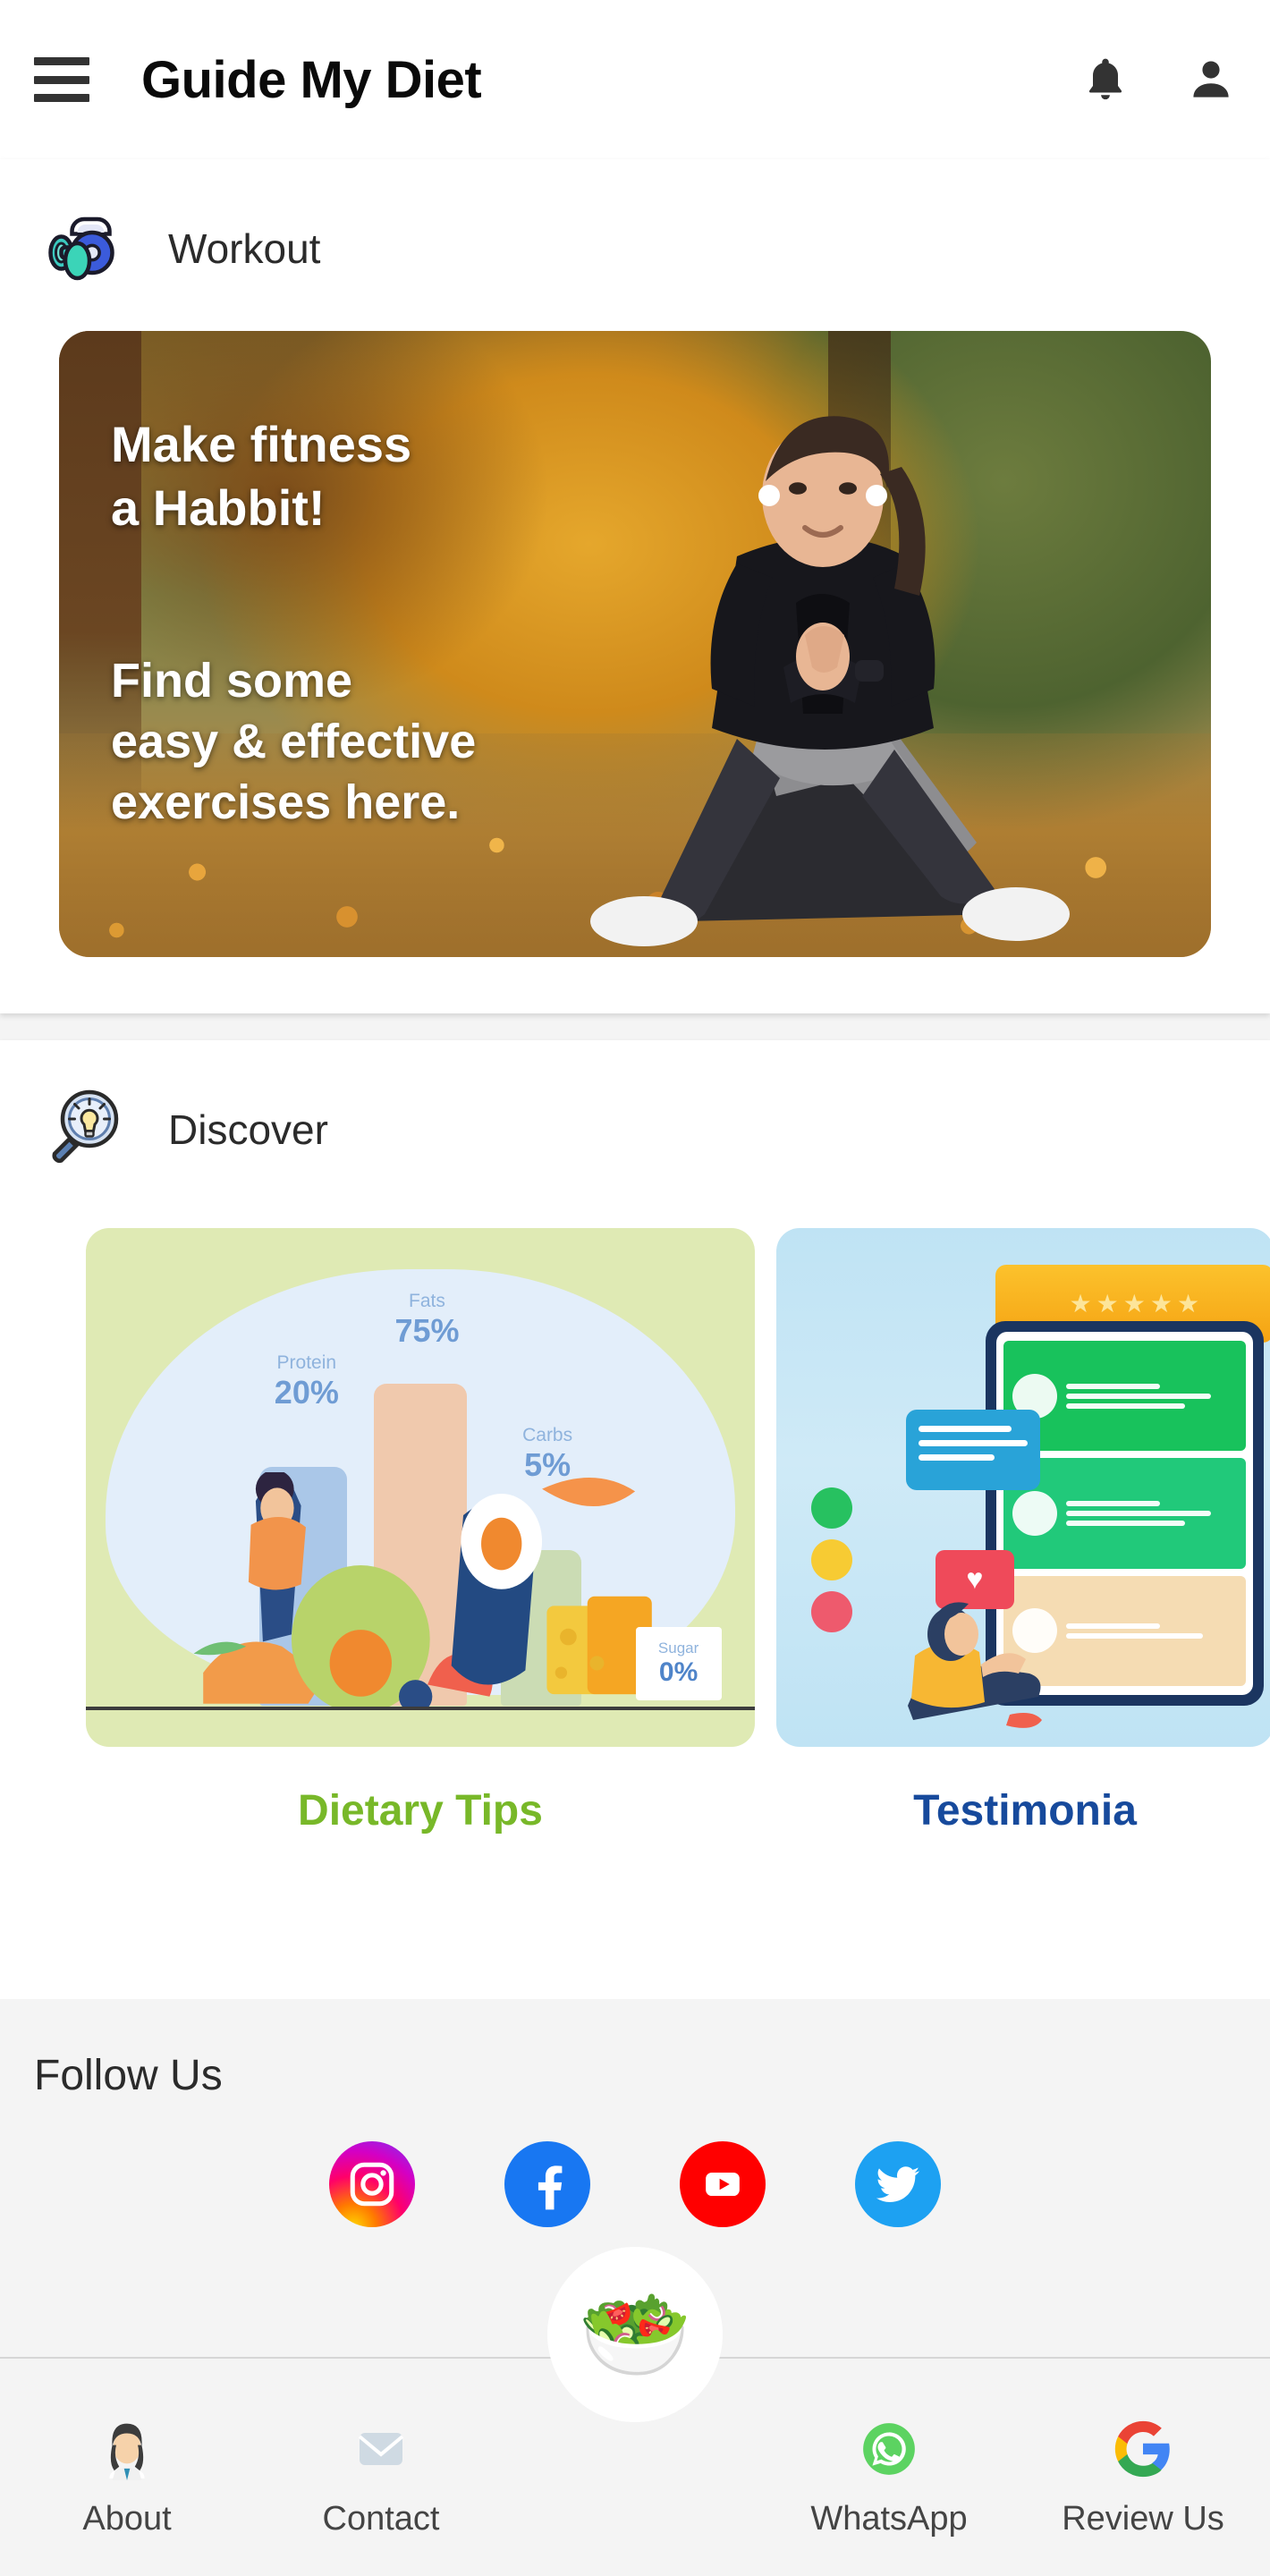 The width and height of the screenshot is (1270, 2576). Describe the element at coordinates (1143, 2519) in the screenshot. I see `nav-label-review-us: Review Us` at that location.